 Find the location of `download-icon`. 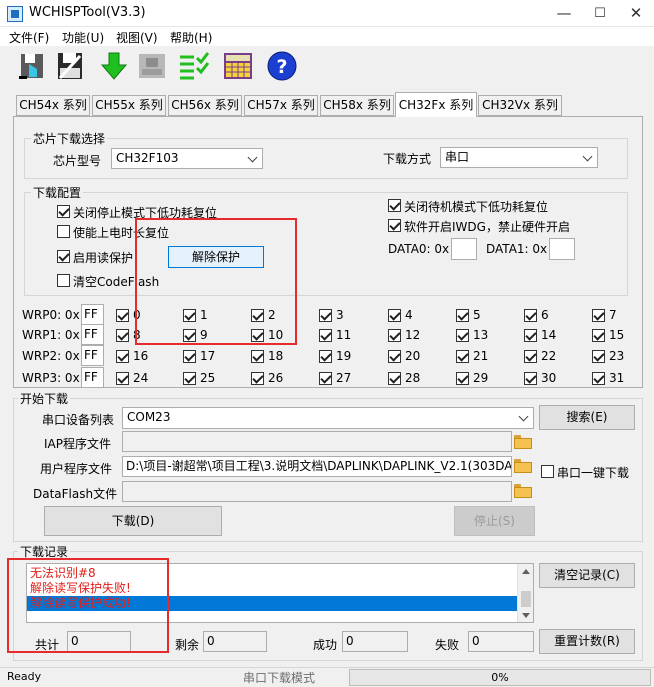

download-icon is located at coordinates (114, 66).